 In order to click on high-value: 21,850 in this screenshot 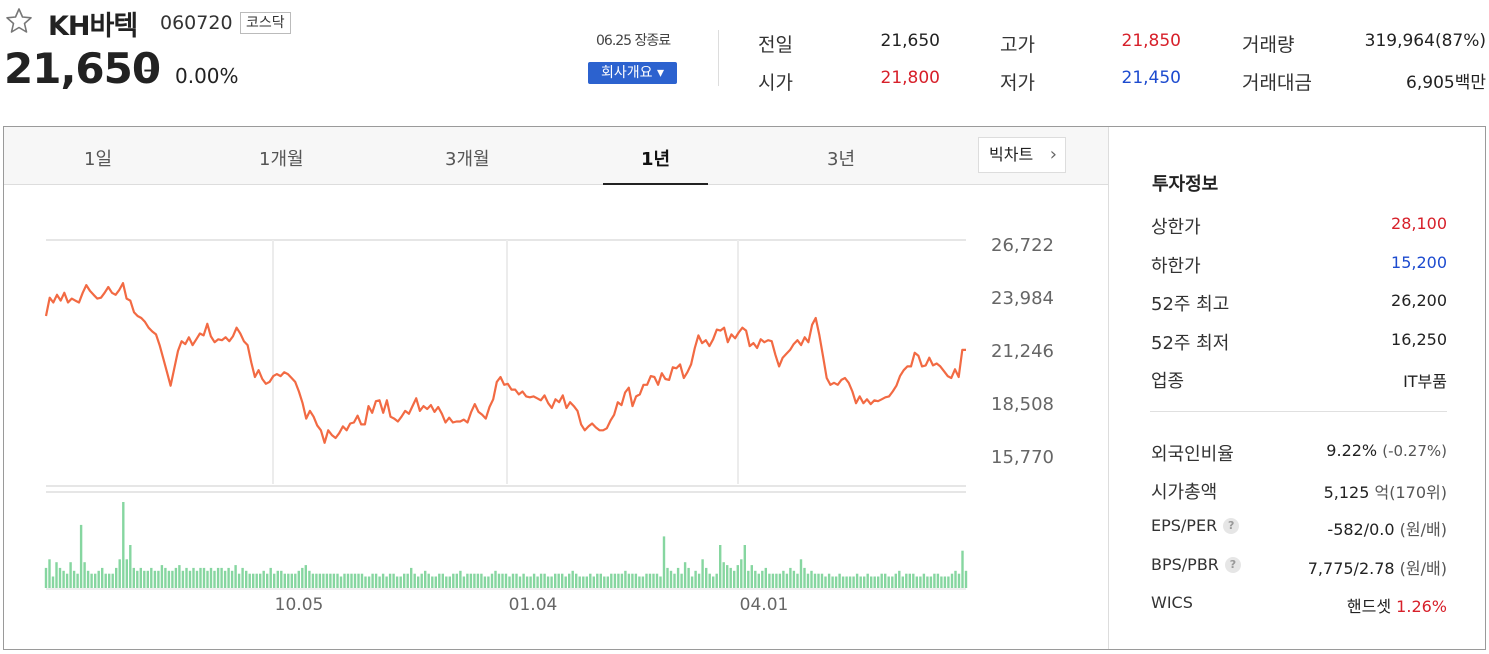, I will do `click(1151, 41)`.